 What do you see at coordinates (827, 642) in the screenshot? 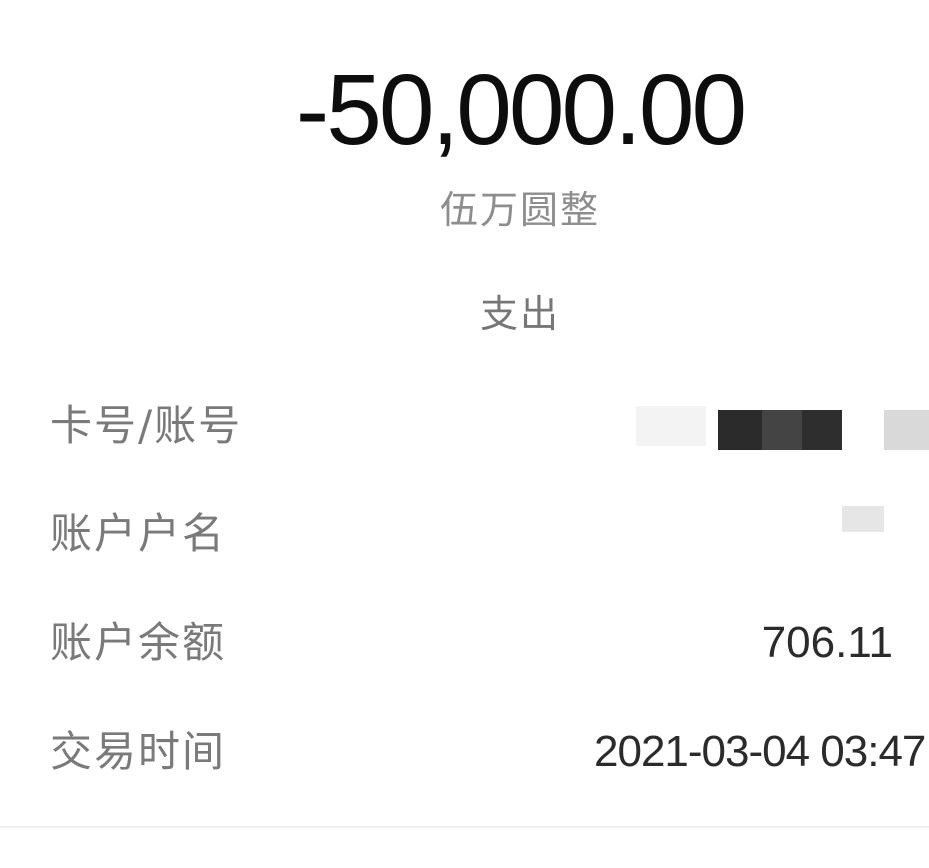
I see `balance-value: 706.11` at bounding box center [827, 642].